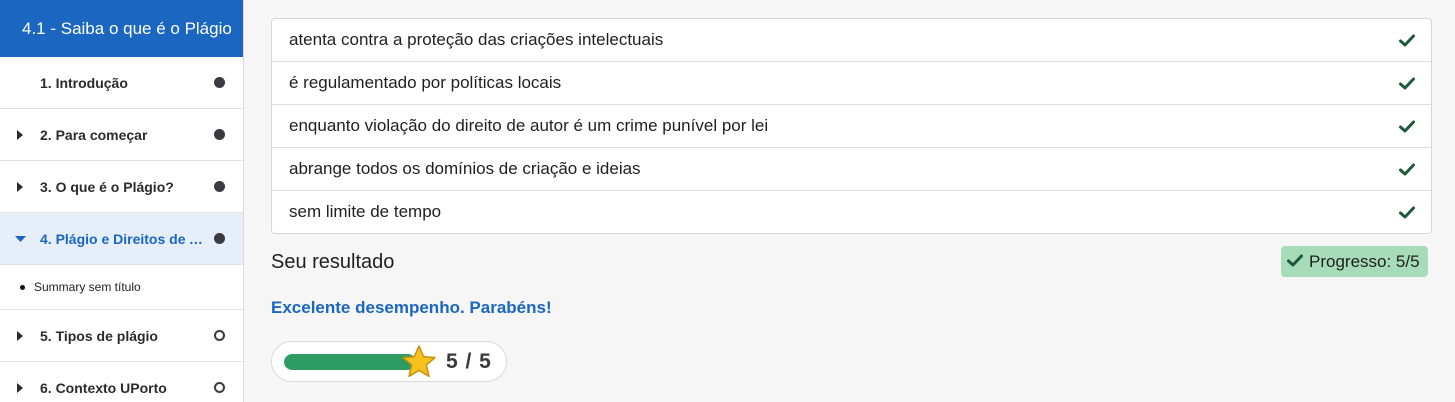 The width and height of the screenshot is (1455, 402). Describe the element at coordinates (84, 82) in the screenshot. I see `sidebar-item-label: 1. Introdução` at that location.